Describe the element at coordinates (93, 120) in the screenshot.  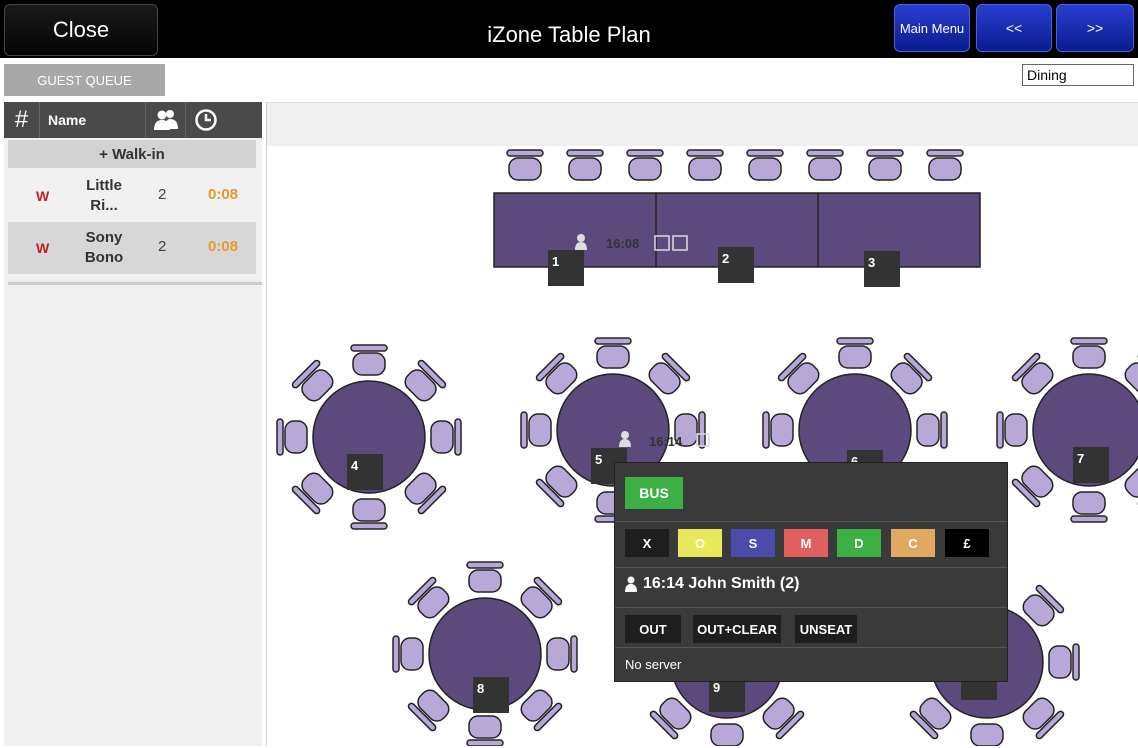
I see `column-name: Name` at that location.